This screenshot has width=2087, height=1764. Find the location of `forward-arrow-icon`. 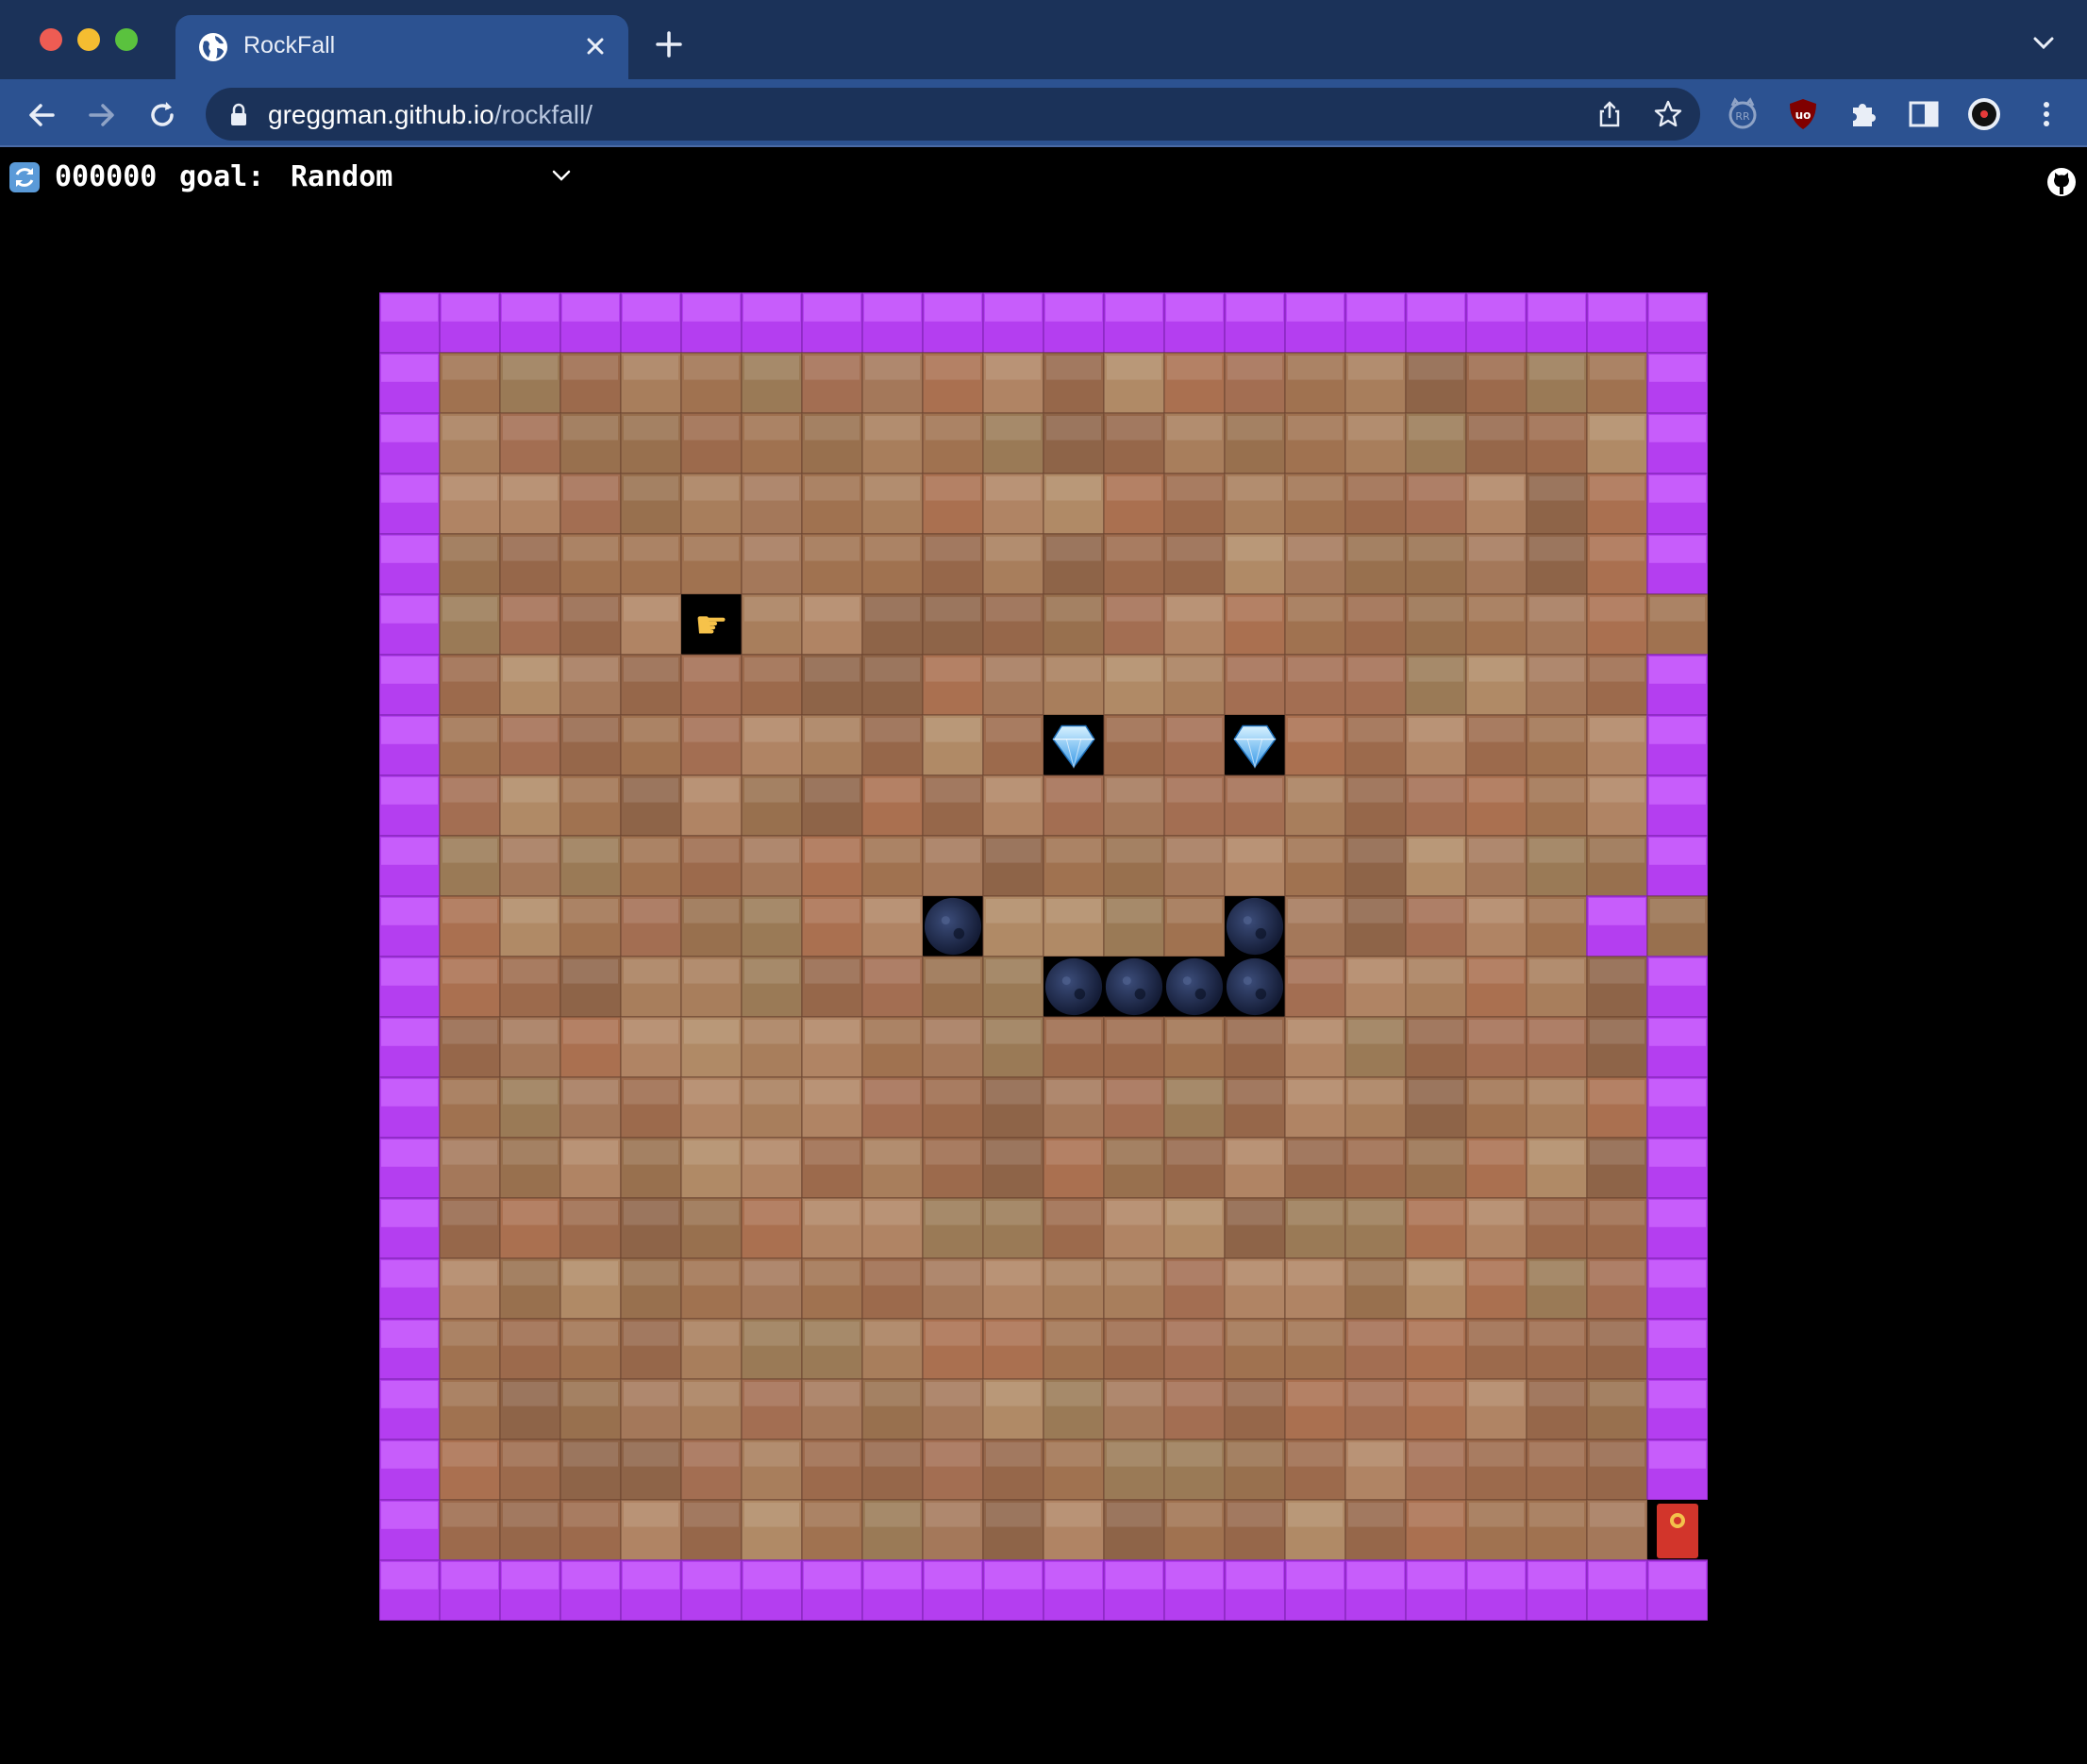

forward-arrow-icon is located at coordinates (102, 115).